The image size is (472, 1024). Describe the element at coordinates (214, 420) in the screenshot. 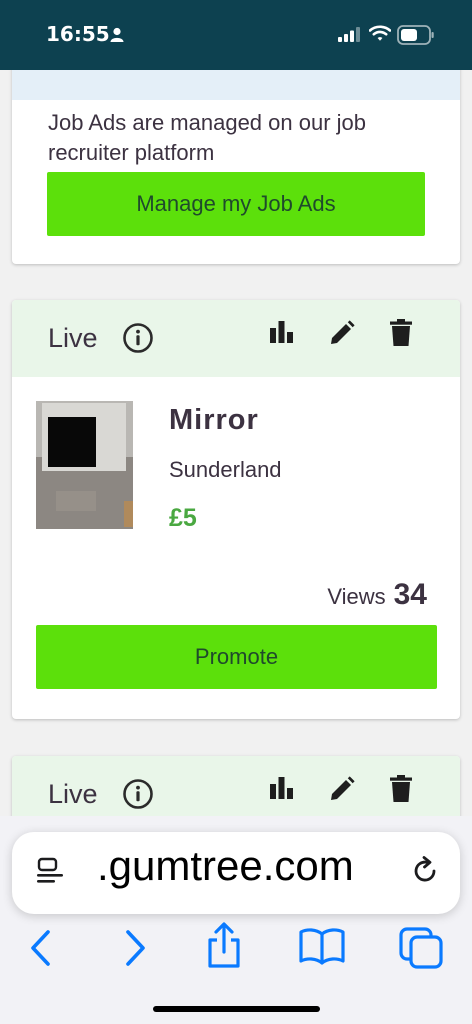

I see `listing-title: Mirror` at that location.